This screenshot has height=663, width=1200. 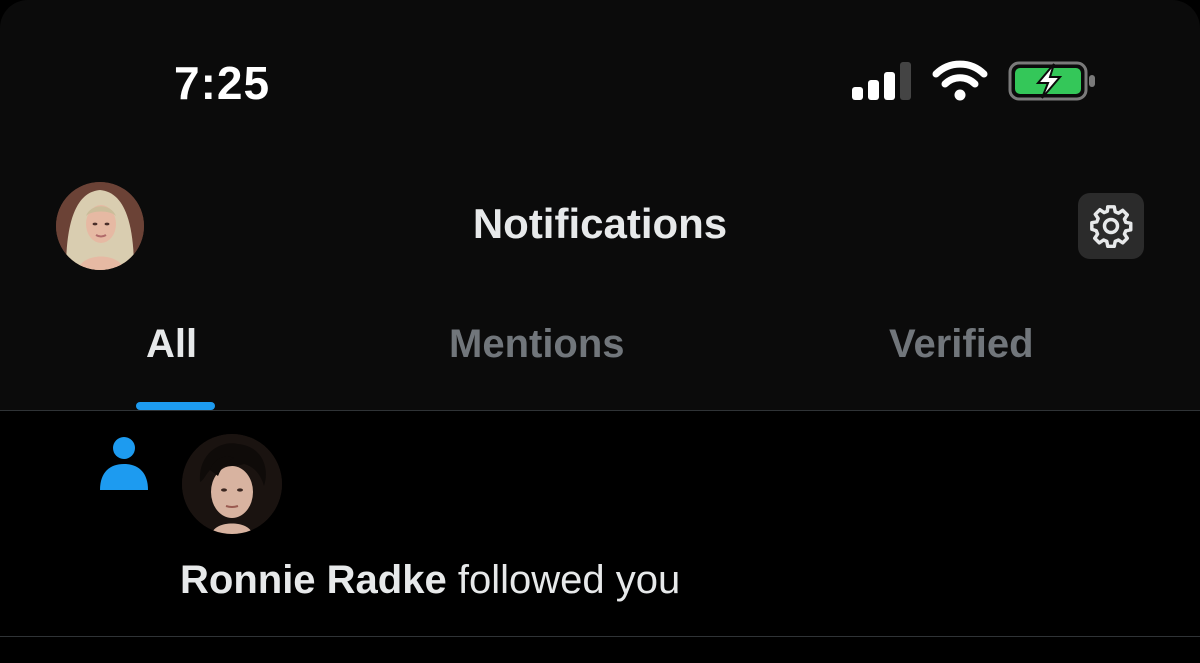 What do you see at coordinates (313, 580) in the screenshot?
I see `notification-user-name: Ronnie Radke` at bounding box center [313, 580].